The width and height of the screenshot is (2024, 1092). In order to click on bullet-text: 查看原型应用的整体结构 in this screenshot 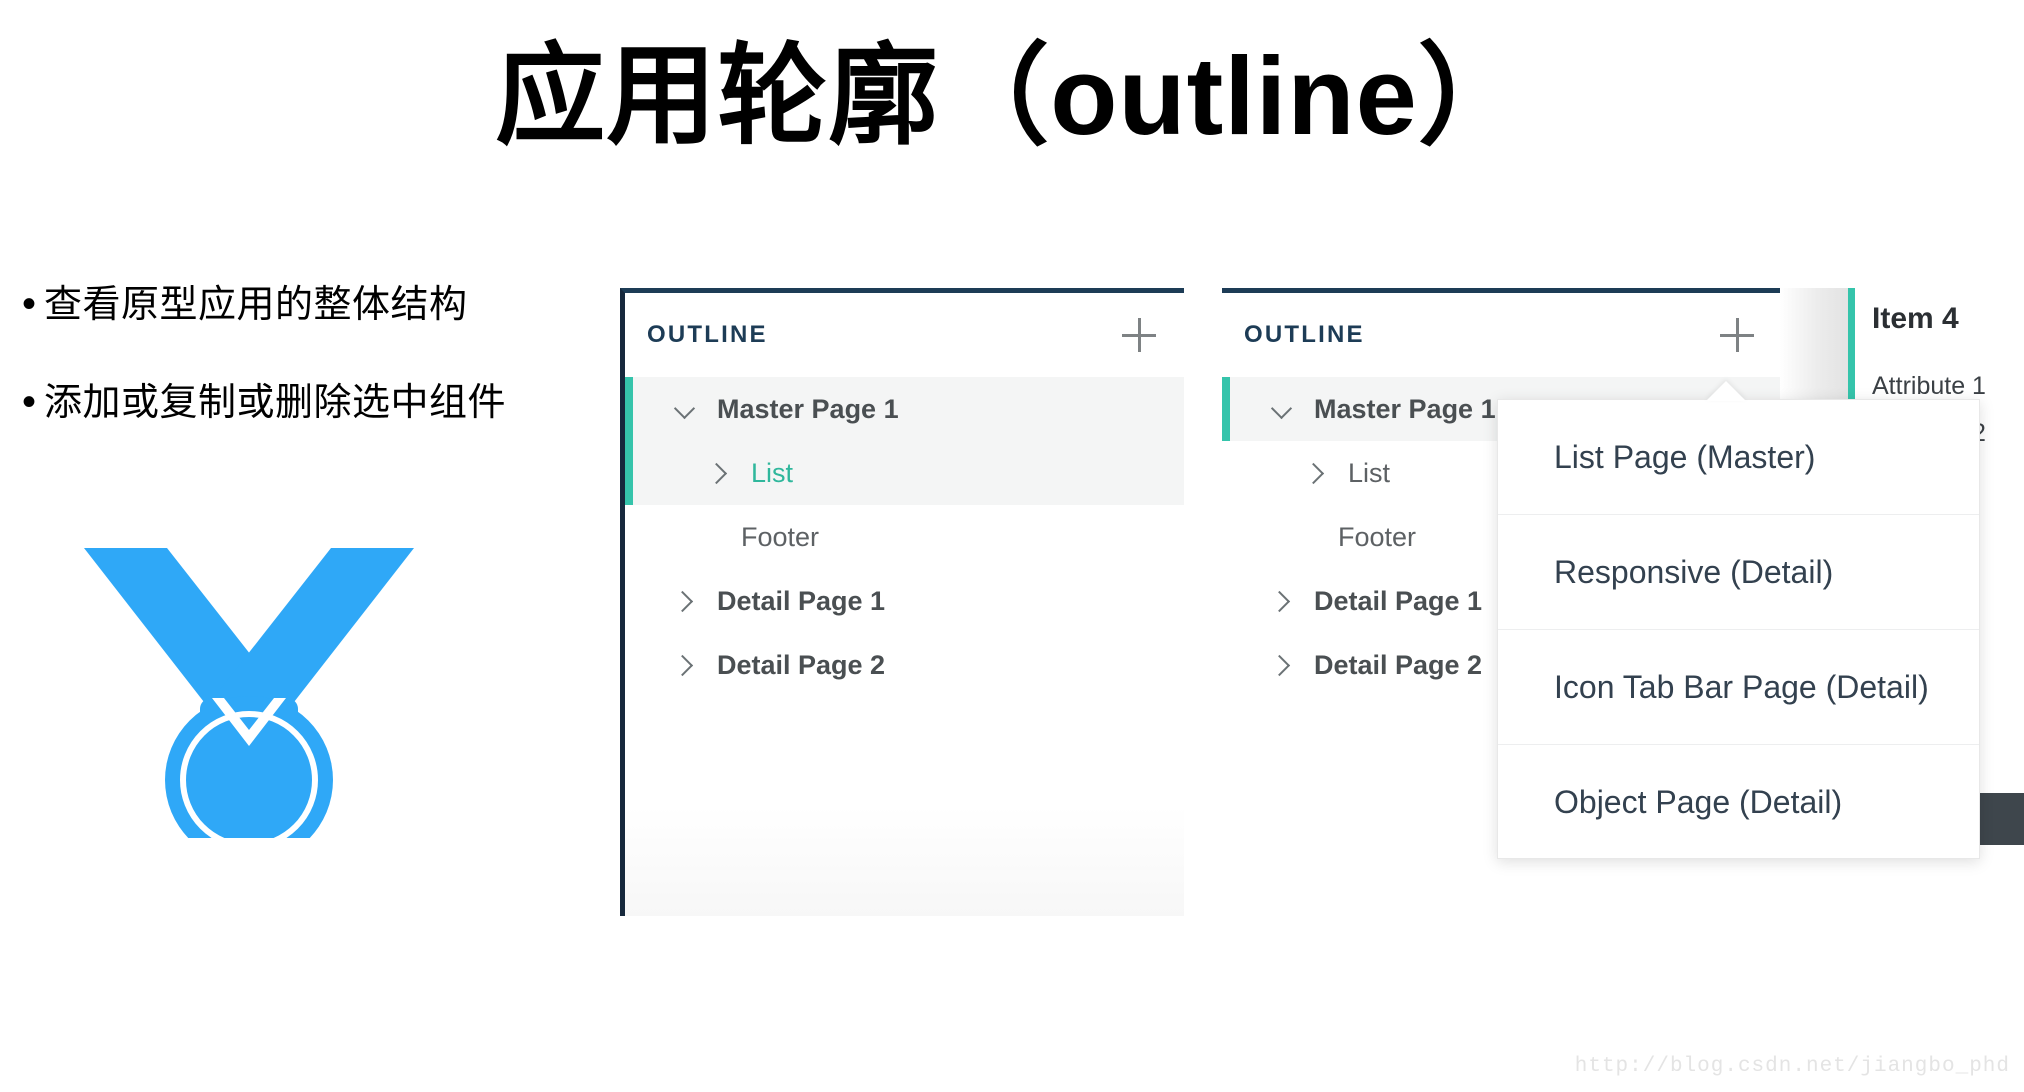, I will do `click(256, 305)`.